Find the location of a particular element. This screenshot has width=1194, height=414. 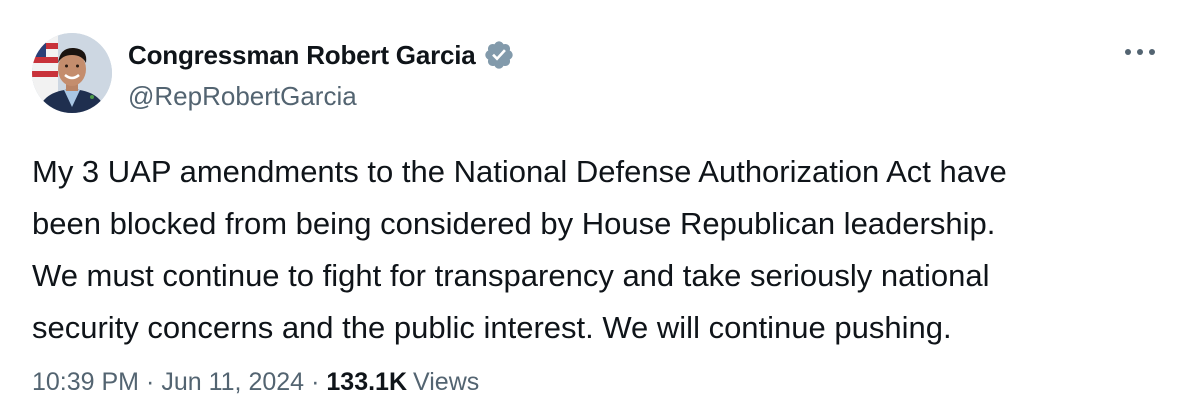

tweet-date: Jun 11, 2024 is located at coordinates (232, 382).